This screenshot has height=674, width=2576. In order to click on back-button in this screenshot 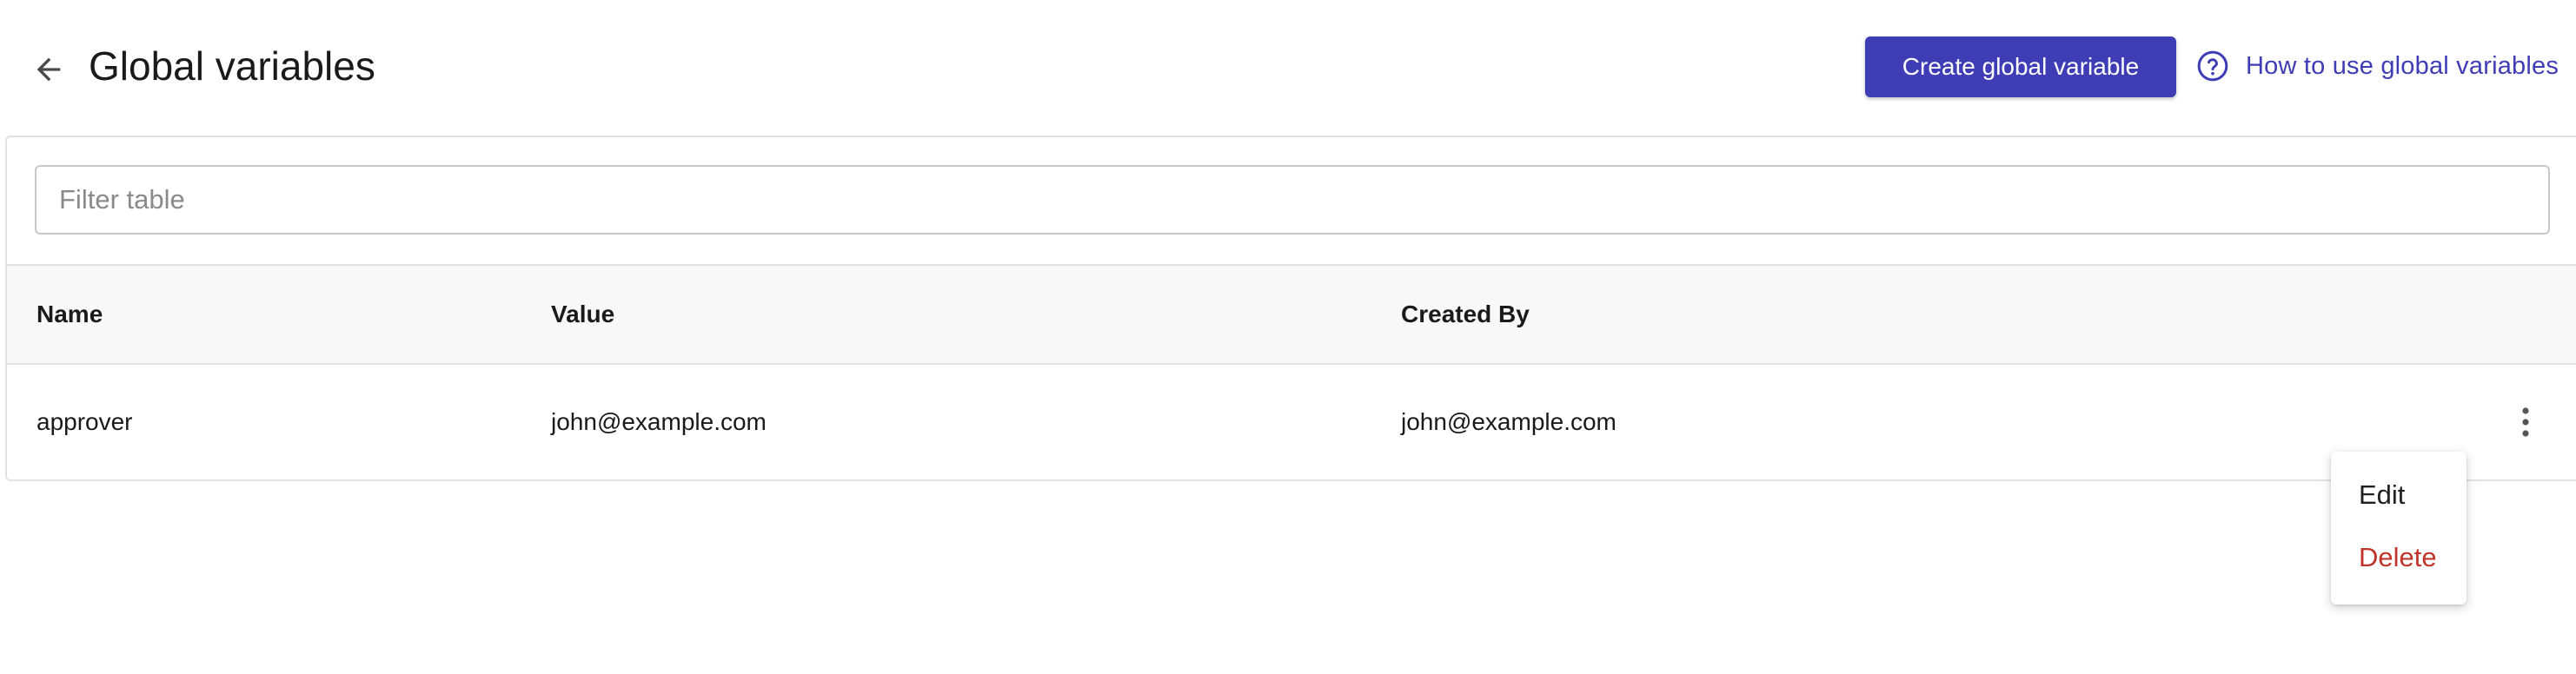, I will do `click(48, 69)`.